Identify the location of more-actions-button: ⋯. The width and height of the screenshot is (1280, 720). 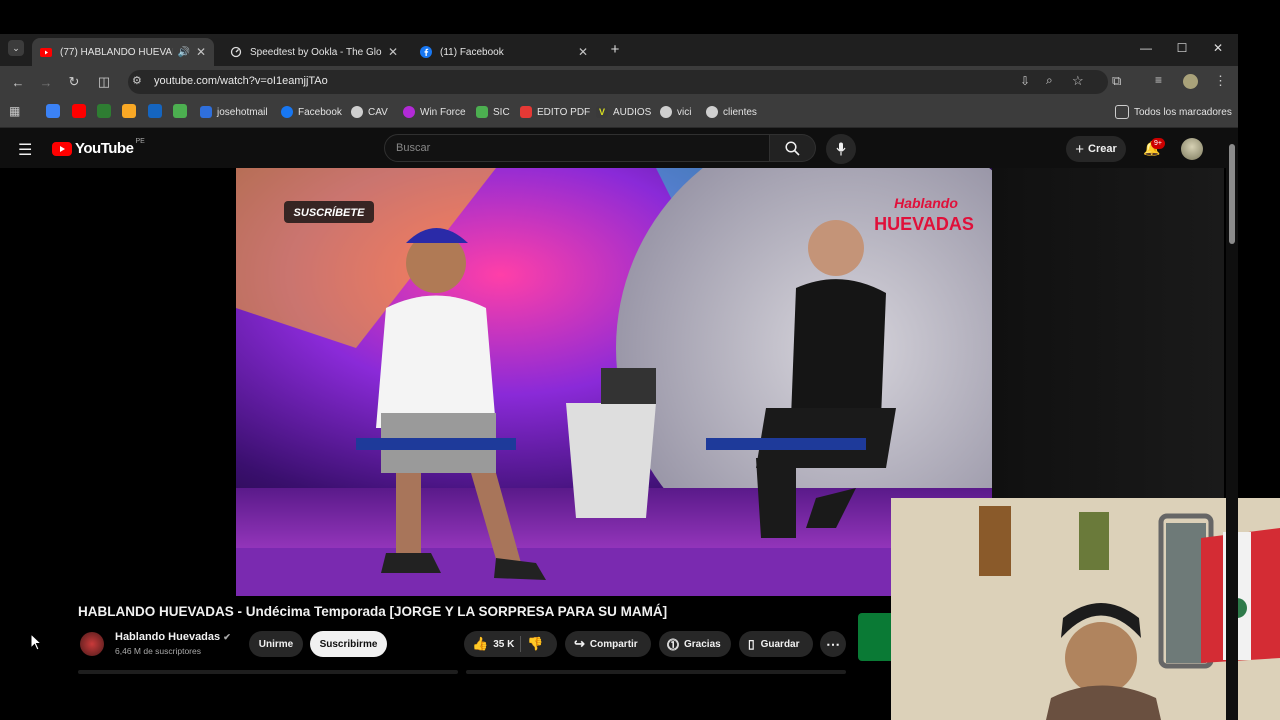
(833, 644).